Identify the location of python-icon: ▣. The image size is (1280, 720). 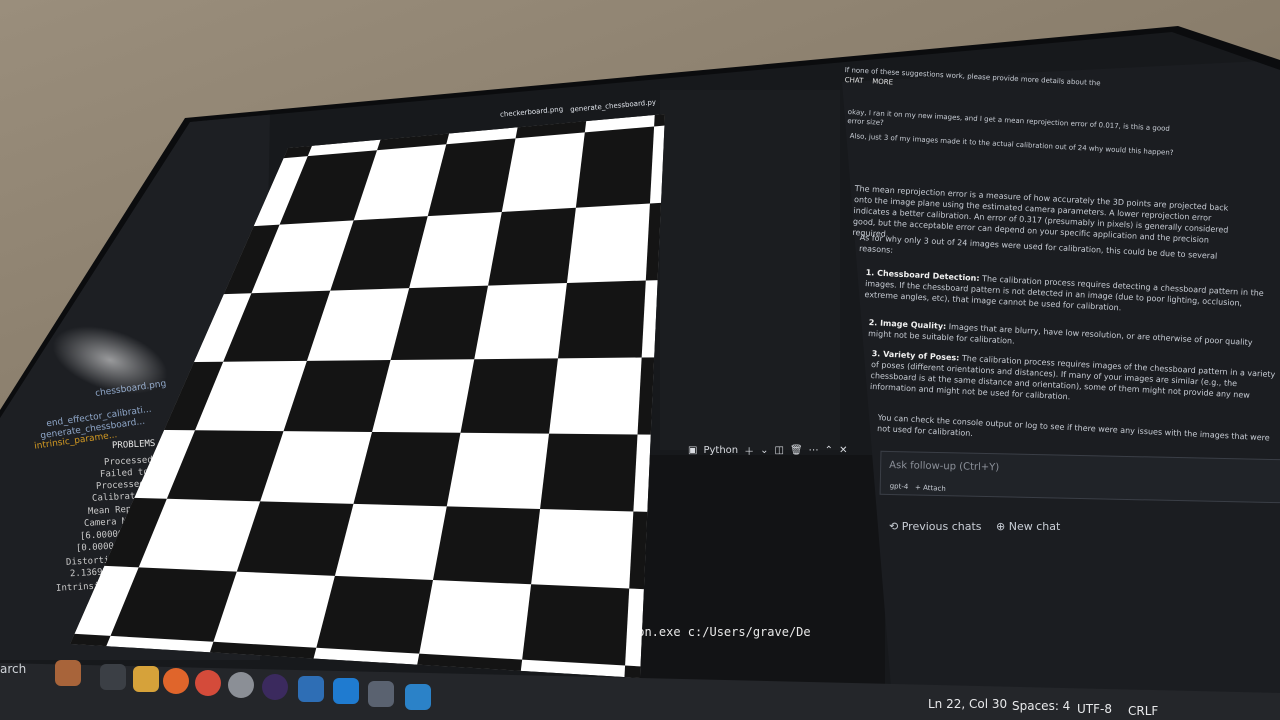
(693, 450).